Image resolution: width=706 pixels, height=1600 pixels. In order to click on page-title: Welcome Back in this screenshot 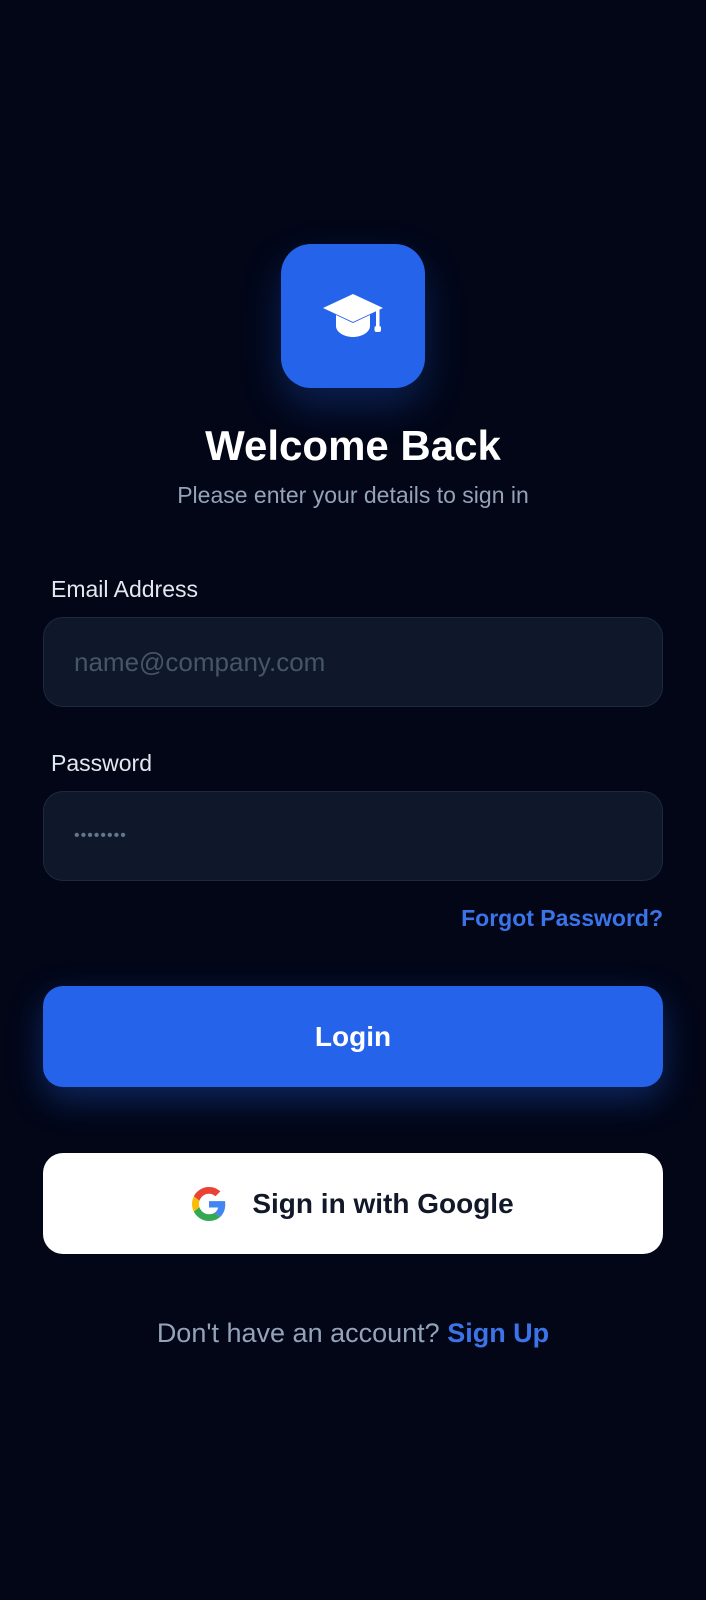, I will do `click(353, 445)`.